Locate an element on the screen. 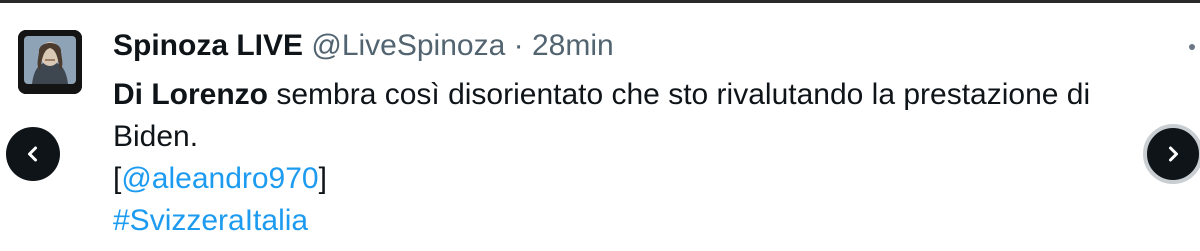  user-handle: @LiveSpinoza is located at coordinates (408, 45).